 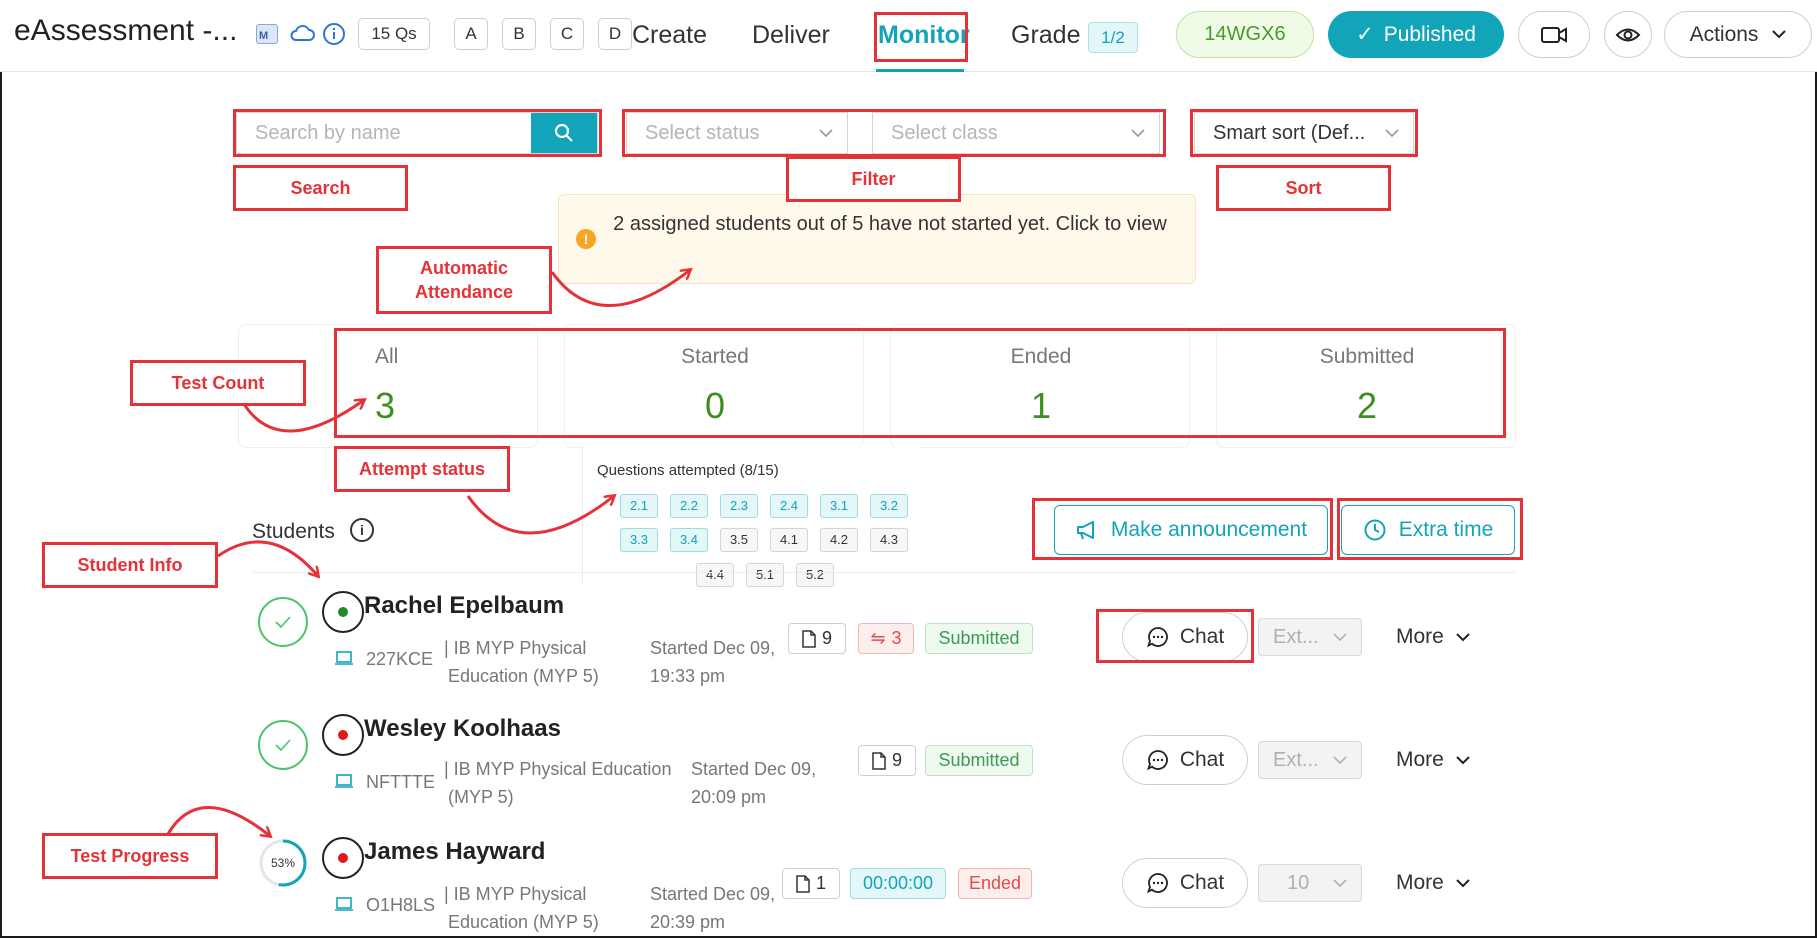 What do you see at coordinates (689, 506) in the screenshot?
I see `question-chip: 2.2` at bounding box center [689, 506].